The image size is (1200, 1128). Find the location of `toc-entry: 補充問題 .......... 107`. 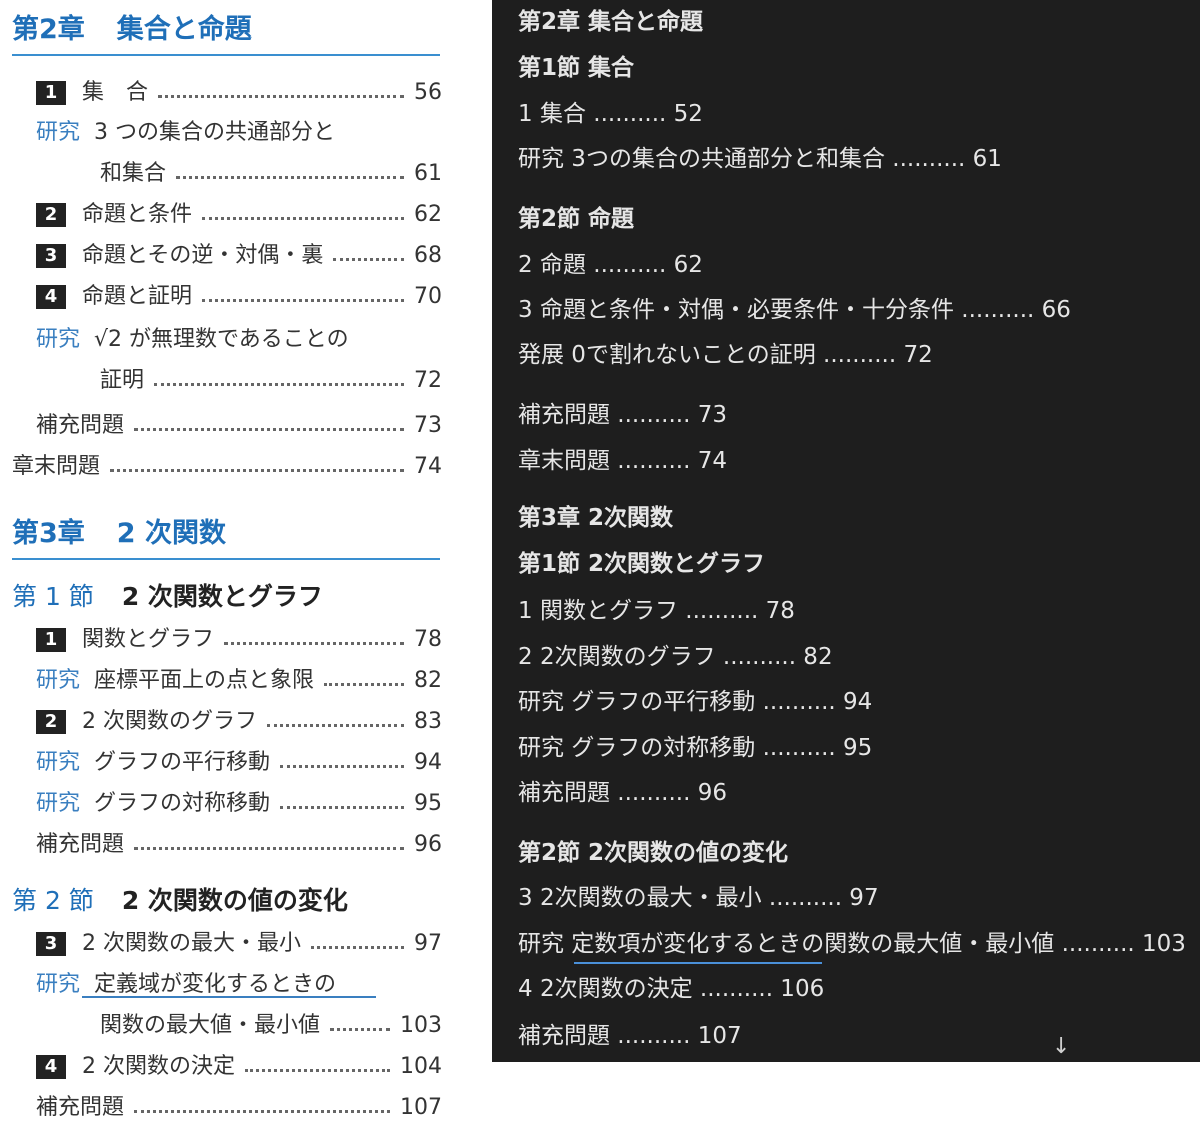

toc-entry: 補充問題 .......... 107 is located at coordinates (630, 1036).